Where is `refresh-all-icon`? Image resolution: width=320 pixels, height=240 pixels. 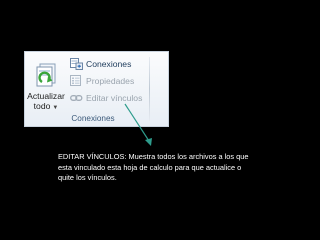 refresh-all-icon is located at coordinates (46, 75).